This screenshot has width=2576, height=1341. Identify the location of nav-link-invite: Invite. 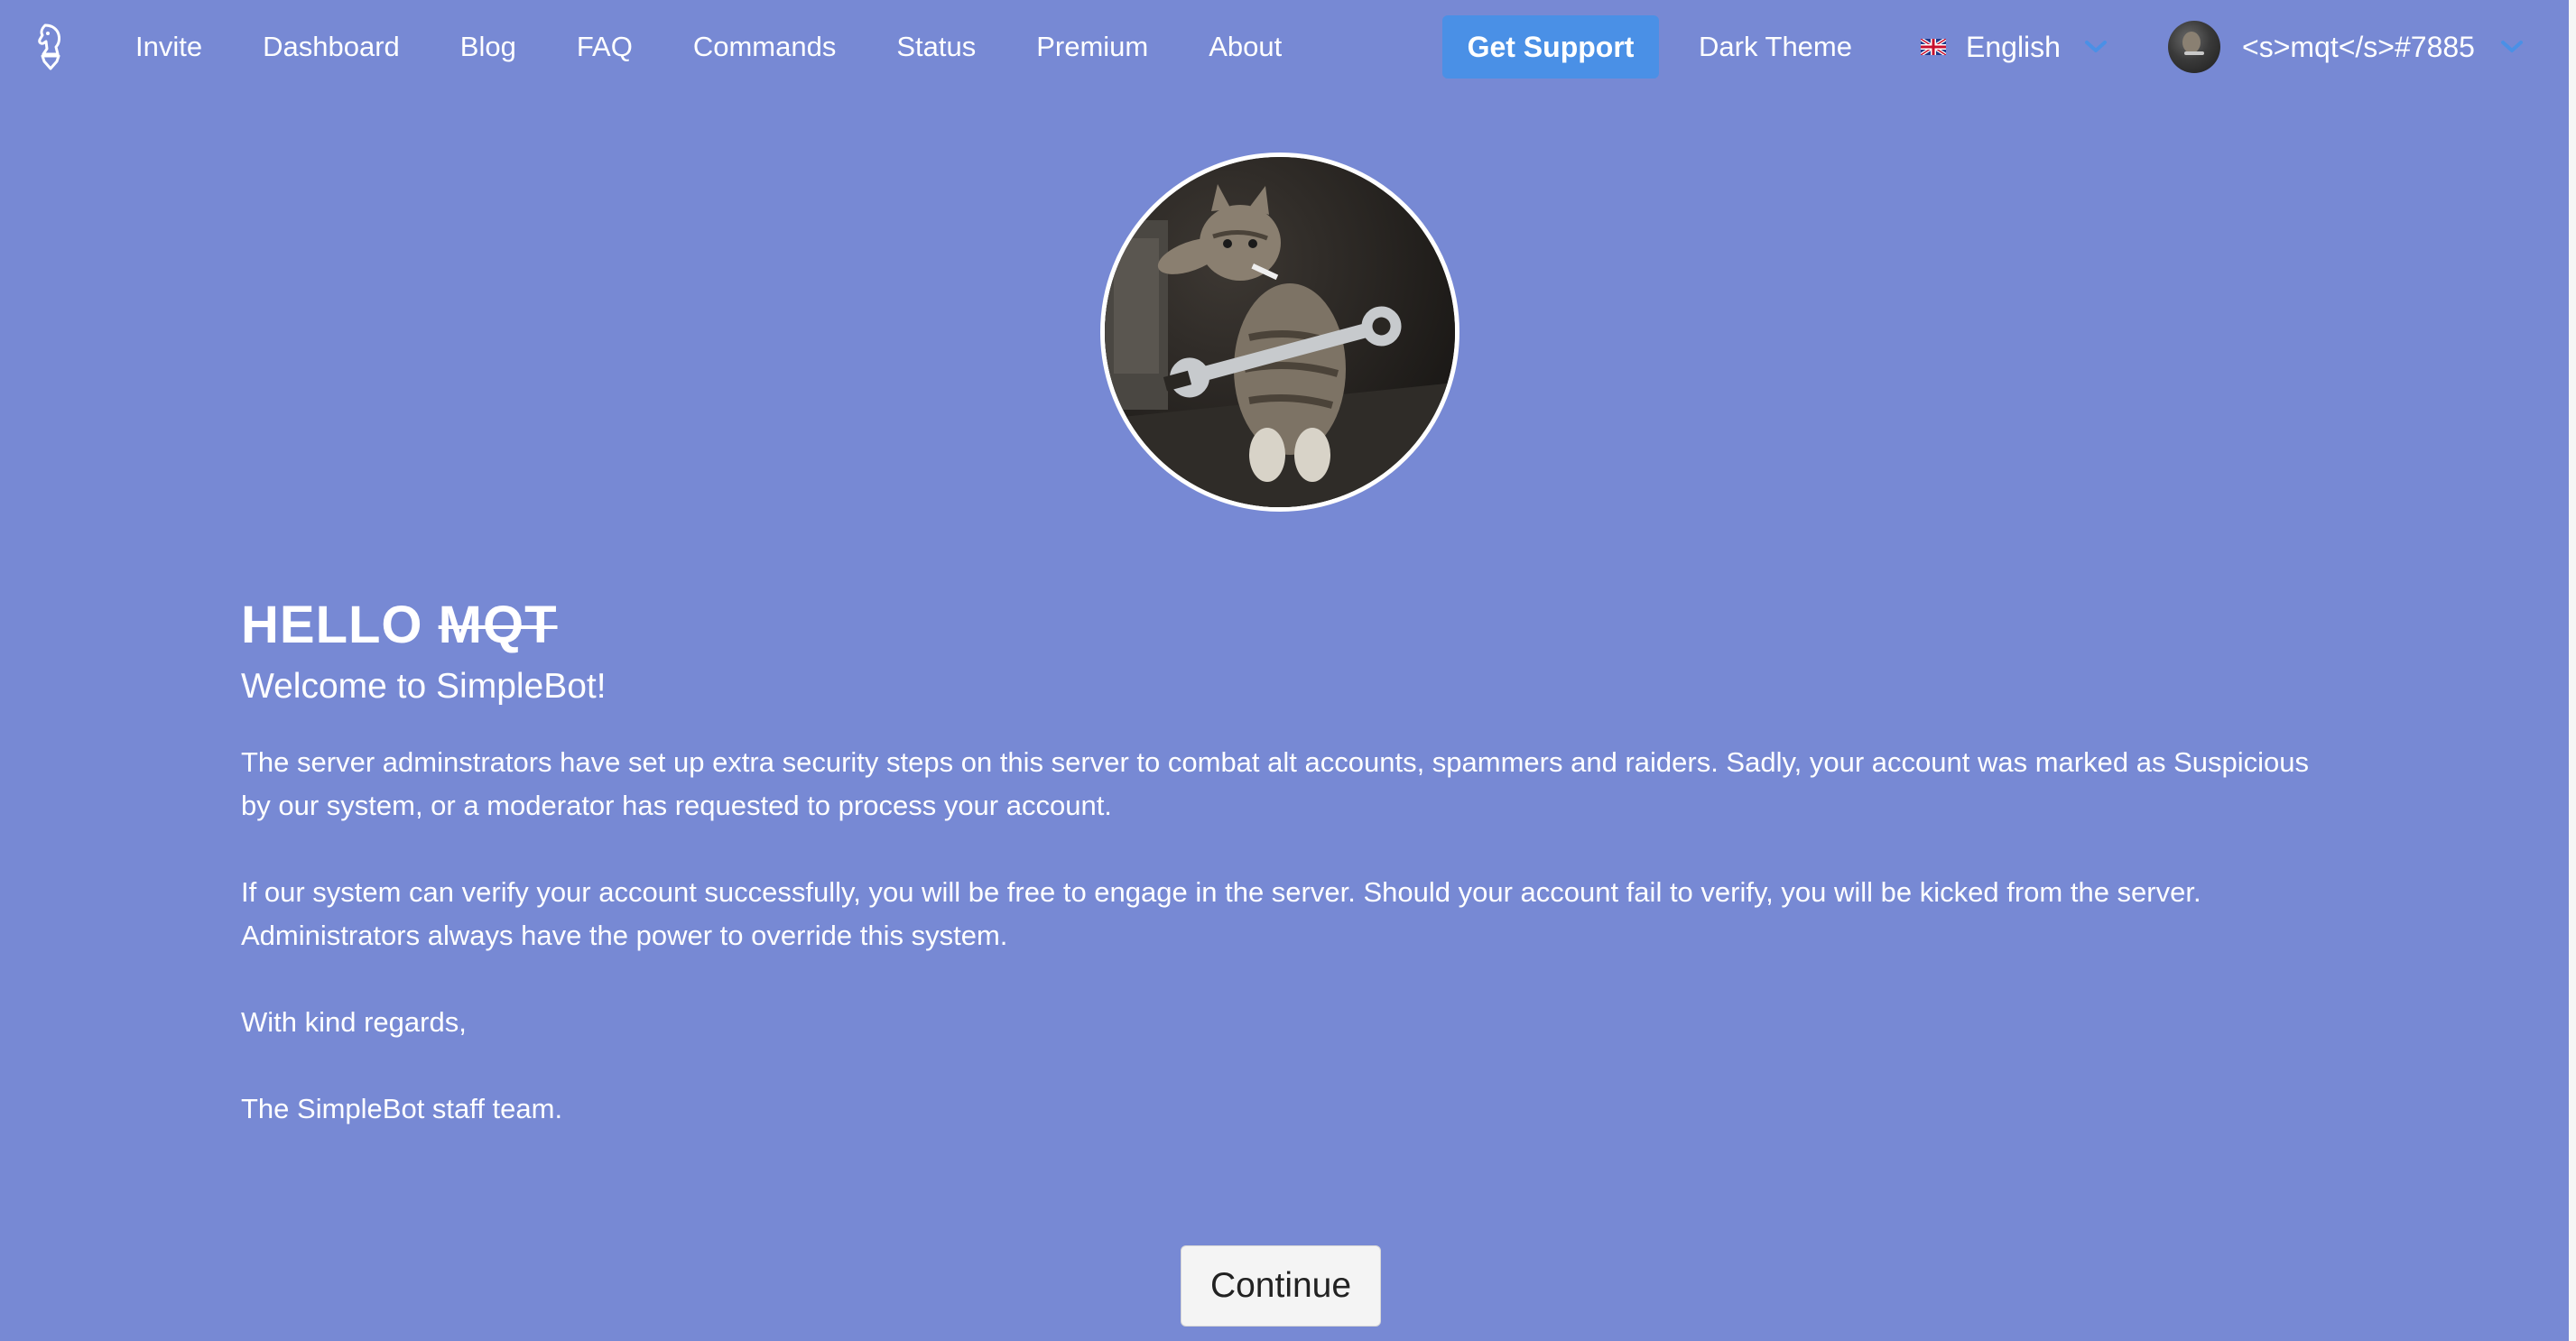
(169, 47).